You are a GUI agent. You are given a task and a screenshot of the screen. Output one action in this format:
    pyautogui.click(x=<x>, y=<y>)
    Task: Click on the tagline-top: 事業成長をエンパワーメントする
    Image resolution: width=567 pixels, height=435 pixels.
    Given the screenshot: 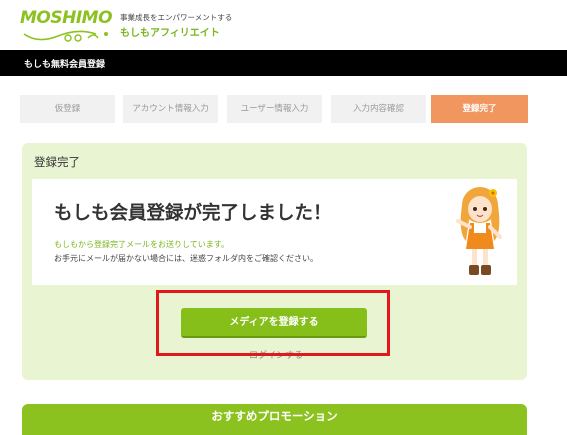 What is the action you would take?
    pyautogui.click(x=176, y=17)
    